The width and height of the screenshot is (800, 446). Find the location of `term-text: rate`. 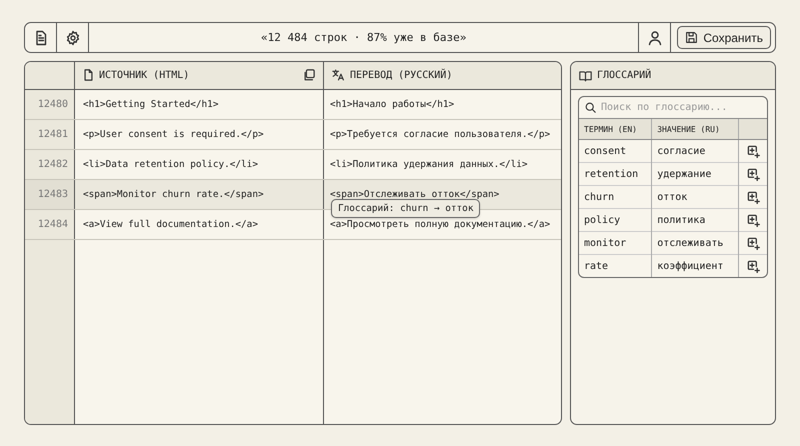

term-text: rate is located at coordinates (596, 266).